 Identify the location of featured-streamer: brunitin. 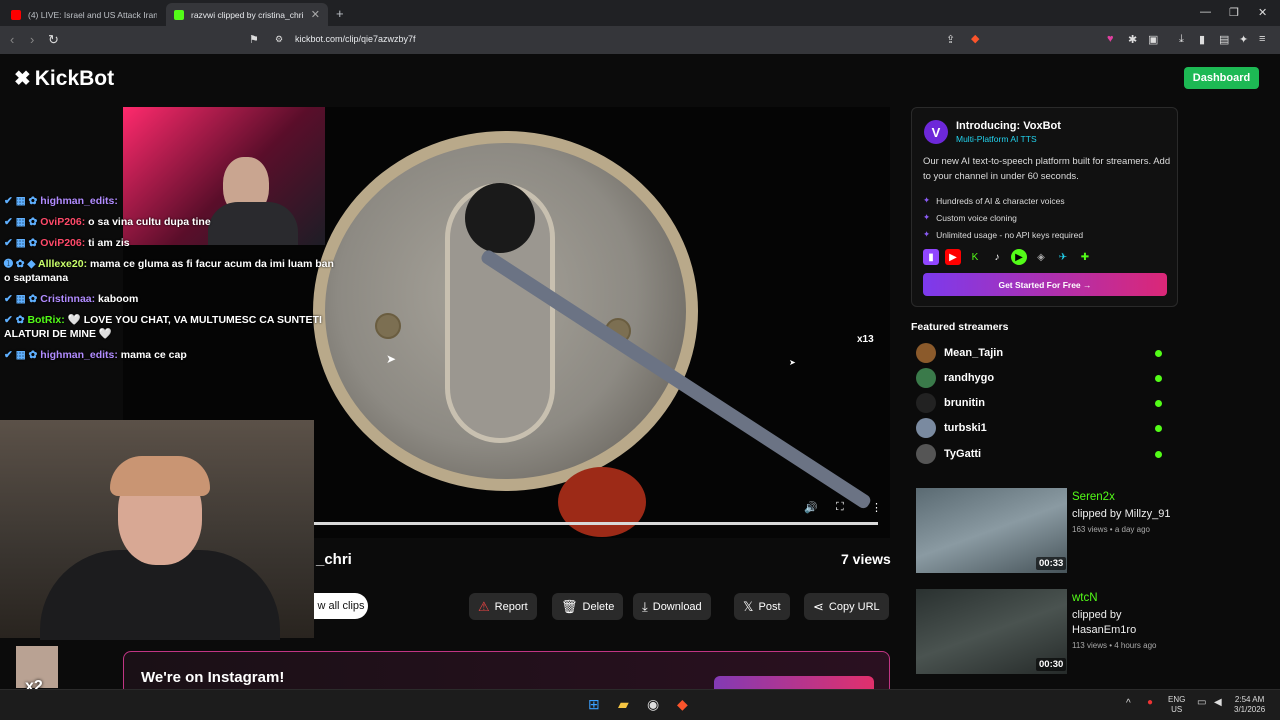
(1041, 403).